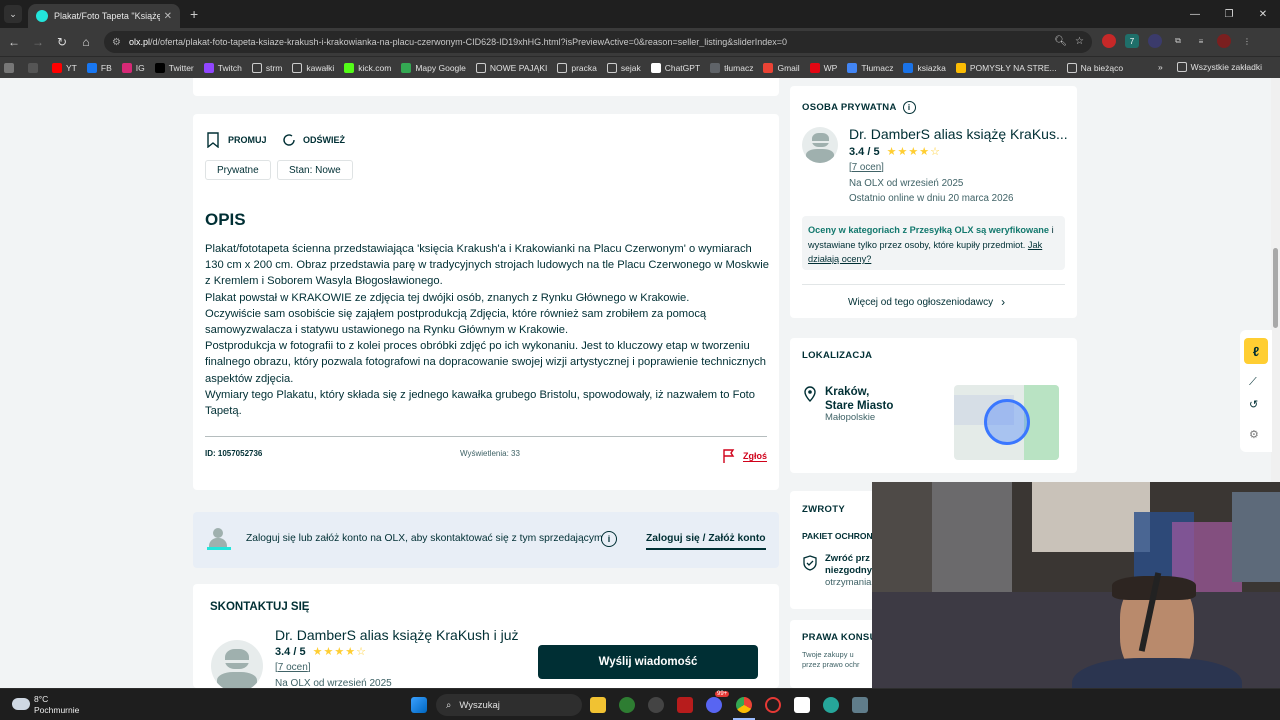  I want to click on taskbar-search: ⌕ Wyszukaj, so click(509, 705).